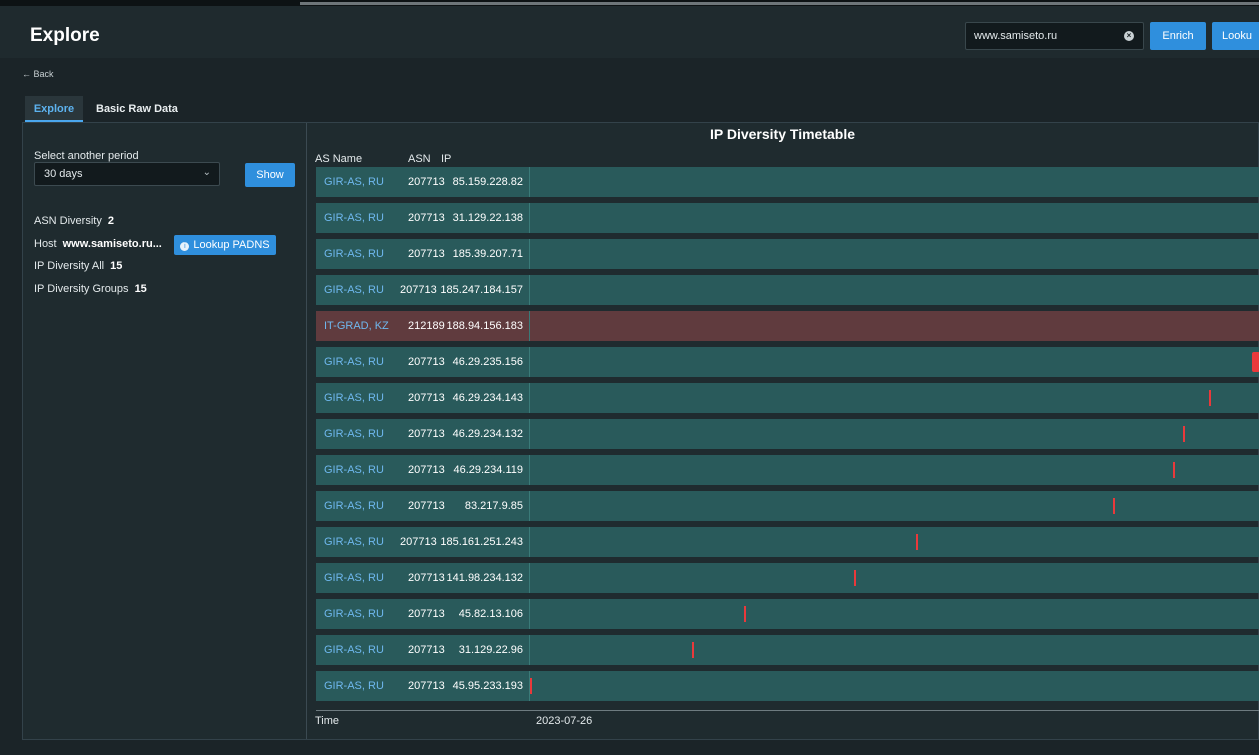  I want to click on ip-cell: 85.159.228.82, so click(487, 182).